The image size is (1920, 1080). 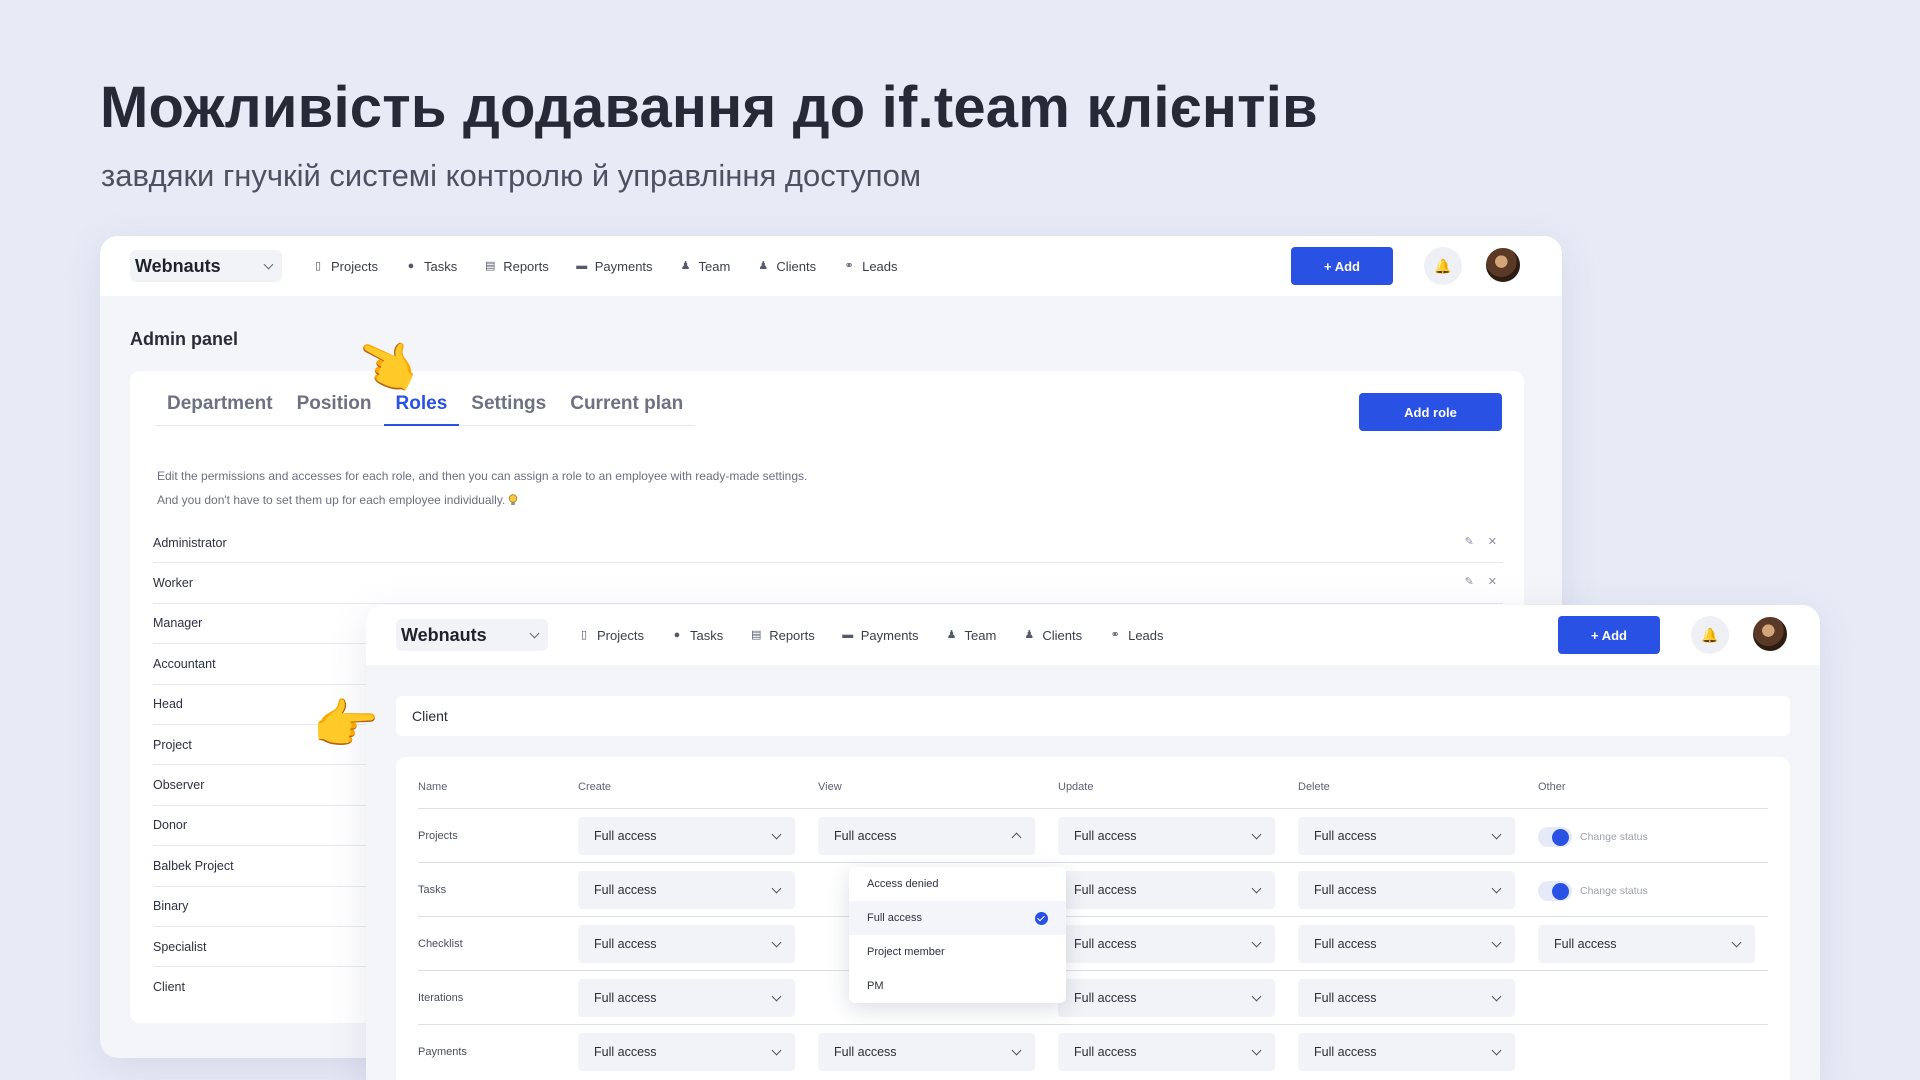 I want to click on toggle-label: Change status, so click(x=1614, y=837).